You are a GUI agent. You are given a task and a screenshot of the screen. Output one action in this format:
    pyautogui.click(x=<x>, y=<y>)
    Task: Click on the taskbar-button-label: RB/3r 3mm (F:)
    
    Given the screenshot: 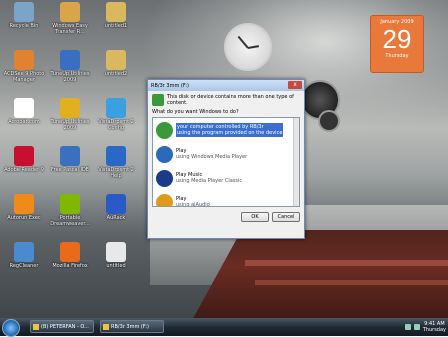 What is the action you would take?
    pyautogui.click(x=130, y=327)
    